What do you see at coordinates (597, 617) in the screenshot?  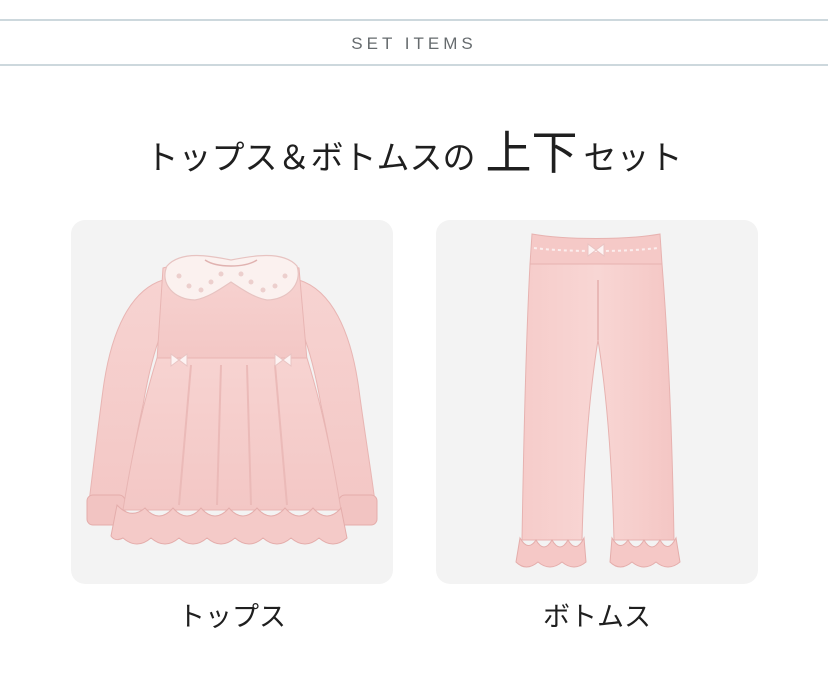 I see `bottoms-caption: ボトムス` at bounding box center [597, 617].